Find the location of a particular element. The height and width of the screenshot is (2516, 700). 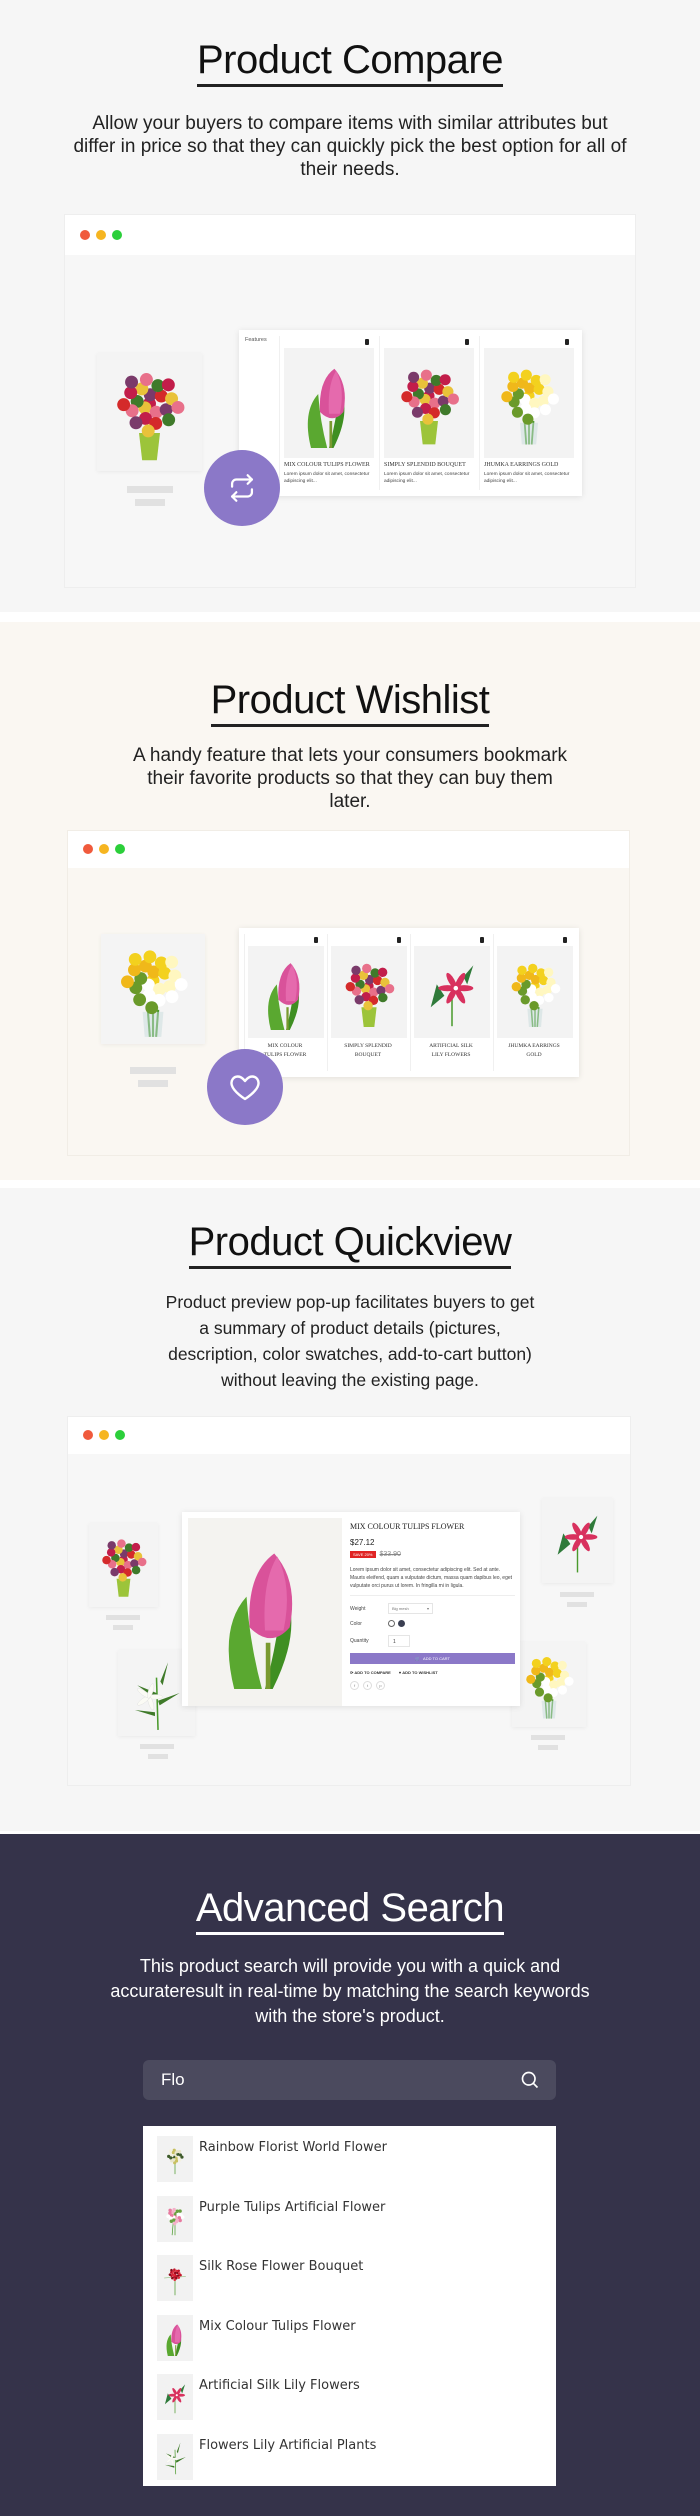

search-title: Advanced Search is located at coordinates (350, 1910).